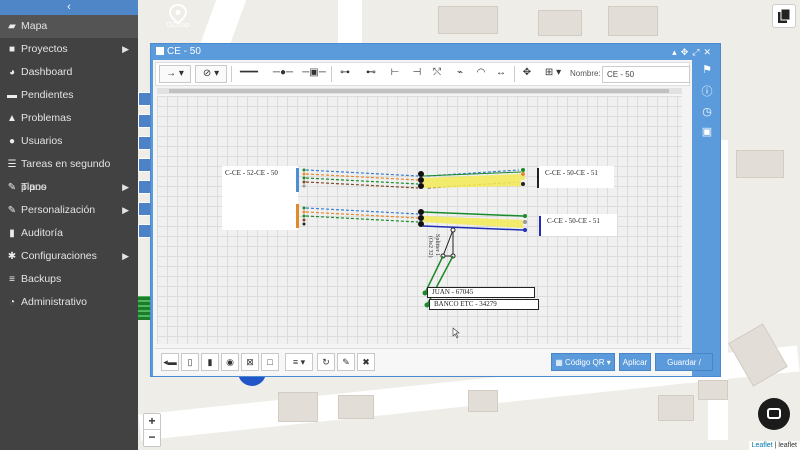 This screenshot has width=800, height=450. What do you see at coordinates (69, 233) in the screenshot?
I see `sidebar-item-auditoria: ▮ Auditoría` at bounding box center [69, 233].